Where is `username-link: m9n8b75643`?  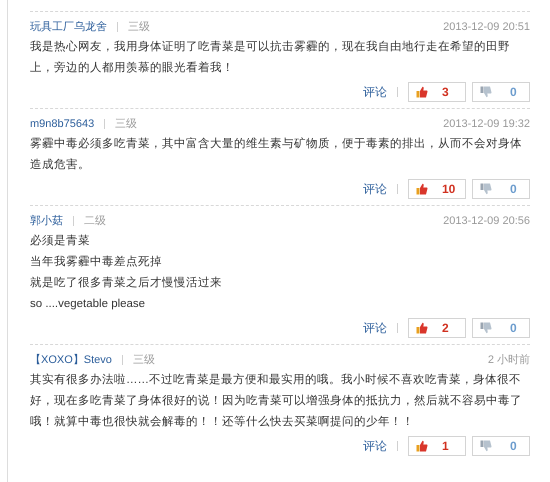 username-link: m9n8b75643 is located at coordinates (62, 124).